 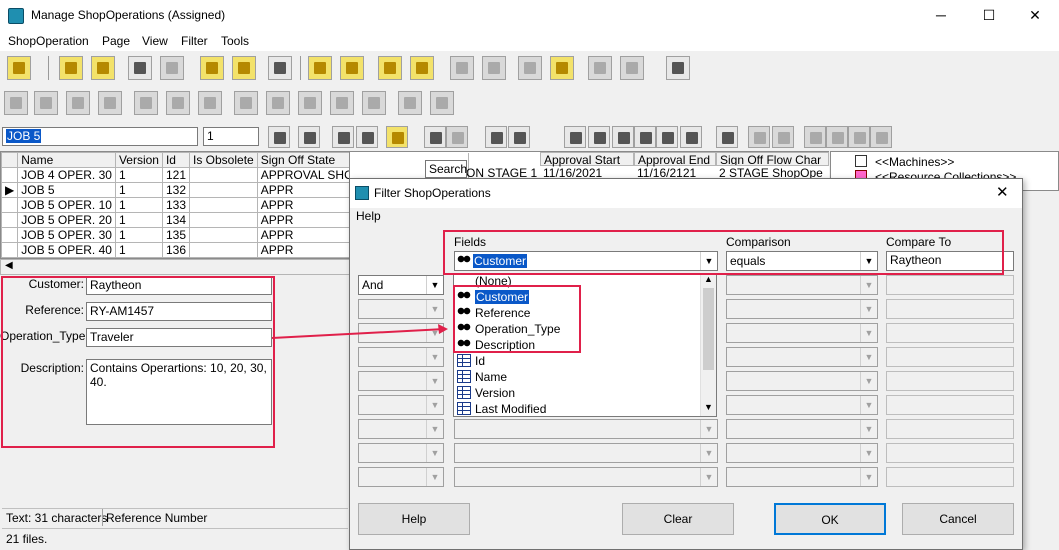 What do you see at coordinates (802, 429) in the screenshot?
I see `comparison-select-8: ▼` at bounding box center [802, 429].